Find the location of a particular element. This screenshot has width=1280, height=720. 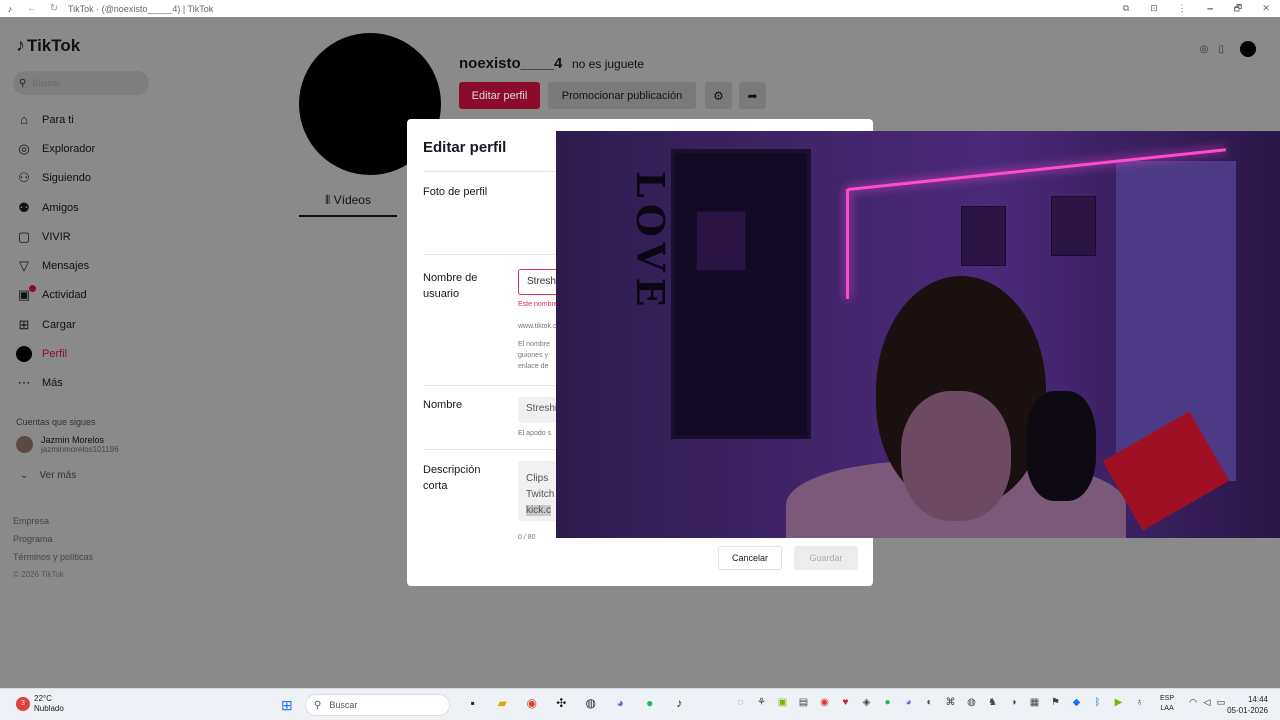

close-button: ✕ is located at coordinates (1266, 8).